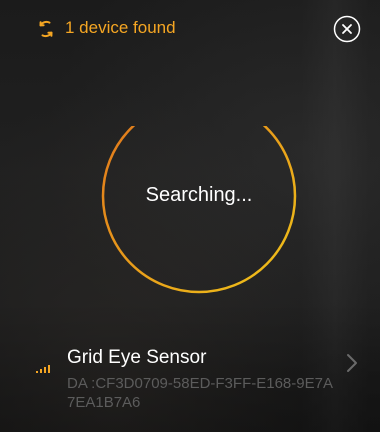 The height and width of the screenshot is (432, 380). I want to click on chevron-right-icon, so click(352, 363).